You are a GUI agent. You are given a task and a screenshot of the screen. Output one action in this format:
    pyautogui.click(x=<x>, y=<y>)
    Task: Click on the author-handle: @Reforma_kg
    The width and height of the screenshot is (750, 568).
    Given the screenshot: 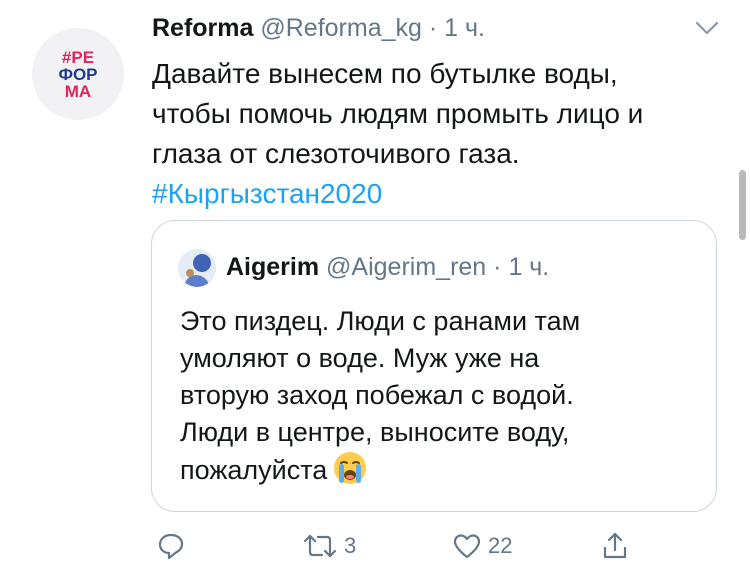 What is the action you would take?
    pyautogui.click(x=341, y=28)
    